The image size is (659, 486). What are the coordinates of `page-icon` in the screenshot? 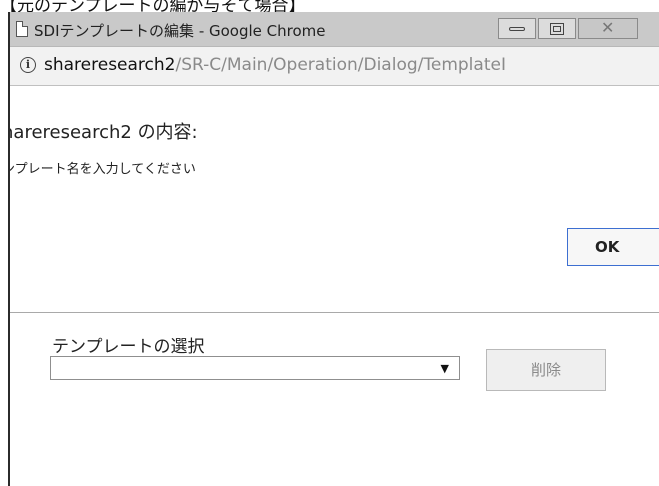 It's located at (22, 29).